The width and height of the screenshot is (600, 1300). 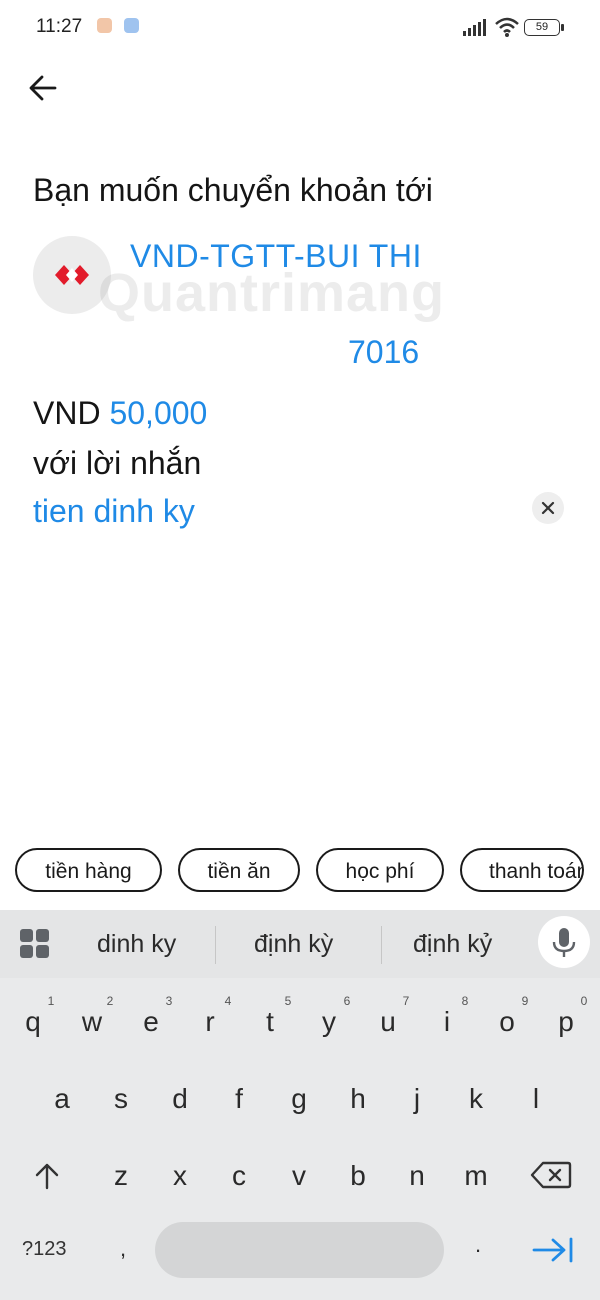 I want to click on key-hint-5: 5, so click(x=288, y=1001).